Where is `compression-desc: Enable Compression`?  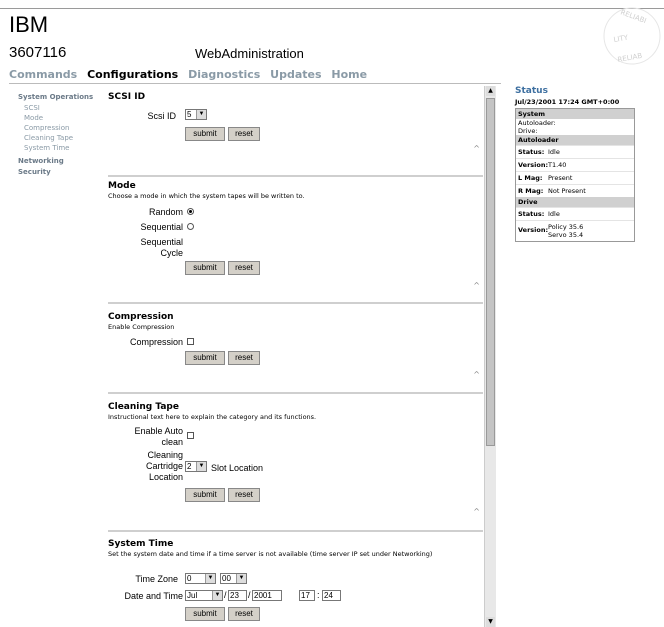
compression-desc: Enable Compression is located at coordinates (141, 327).